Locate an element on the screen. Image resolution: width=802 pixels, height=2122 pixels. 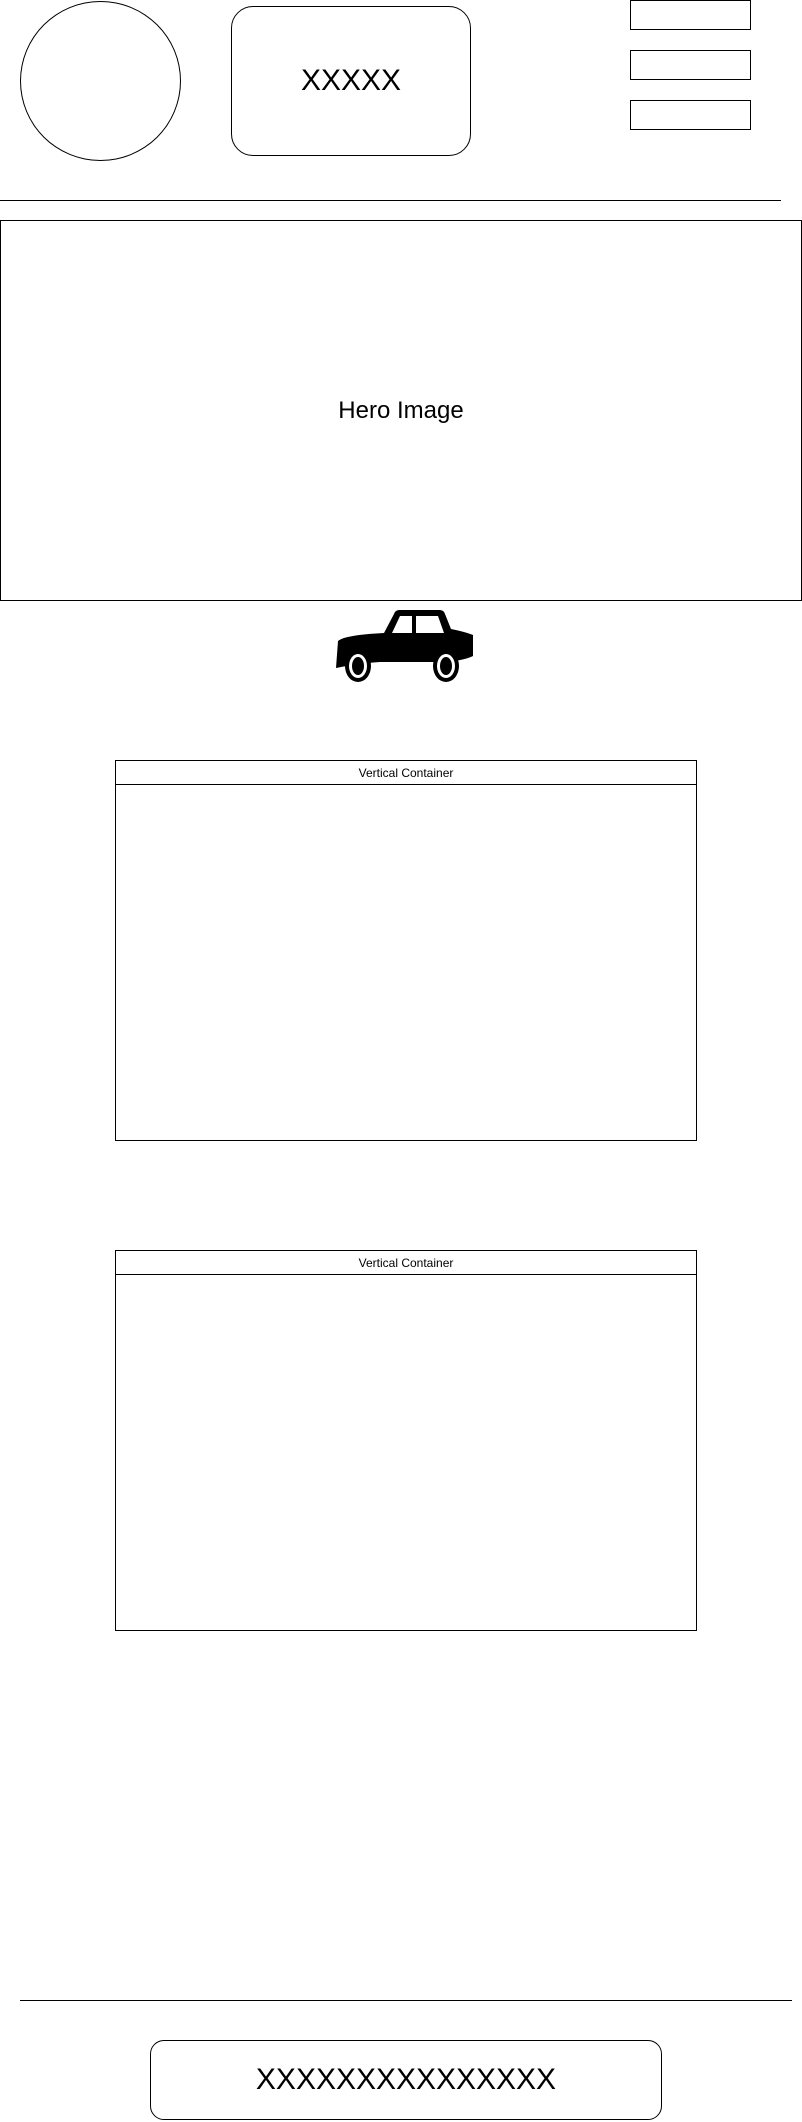
car-icon is located at coordinates (405, 645).